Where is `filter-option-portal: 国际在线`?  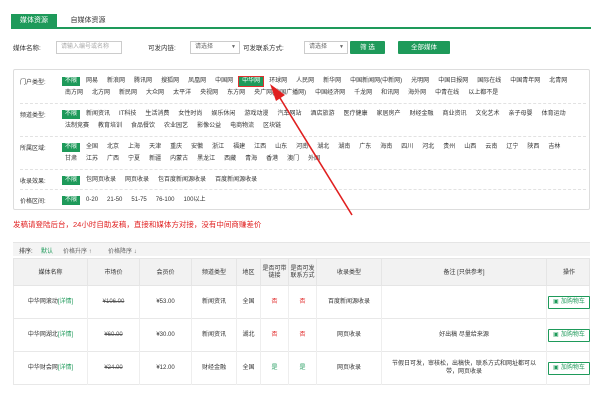
filter-option-portal: 国际在线 is located at coordinates (489, 81).